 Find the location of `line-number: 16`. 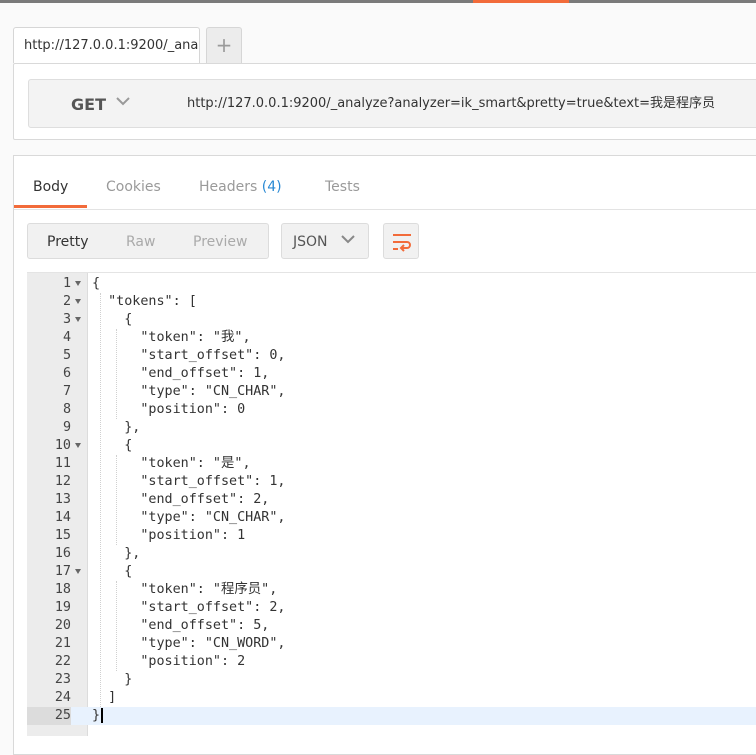

line-number: 16 is located at coordinates (62, 553).